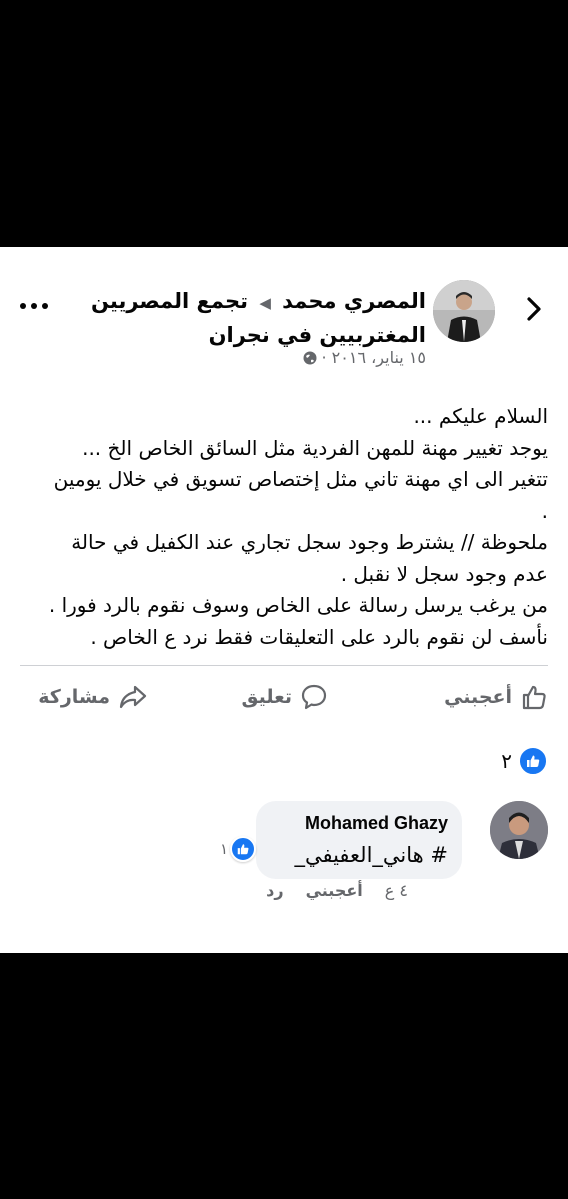 Image resolution: width=568 pixels, height=1199 pixels. Describe the element at coordinates (265, 303) in the screenshot. I see `arrow-icon: ◀` at that location.